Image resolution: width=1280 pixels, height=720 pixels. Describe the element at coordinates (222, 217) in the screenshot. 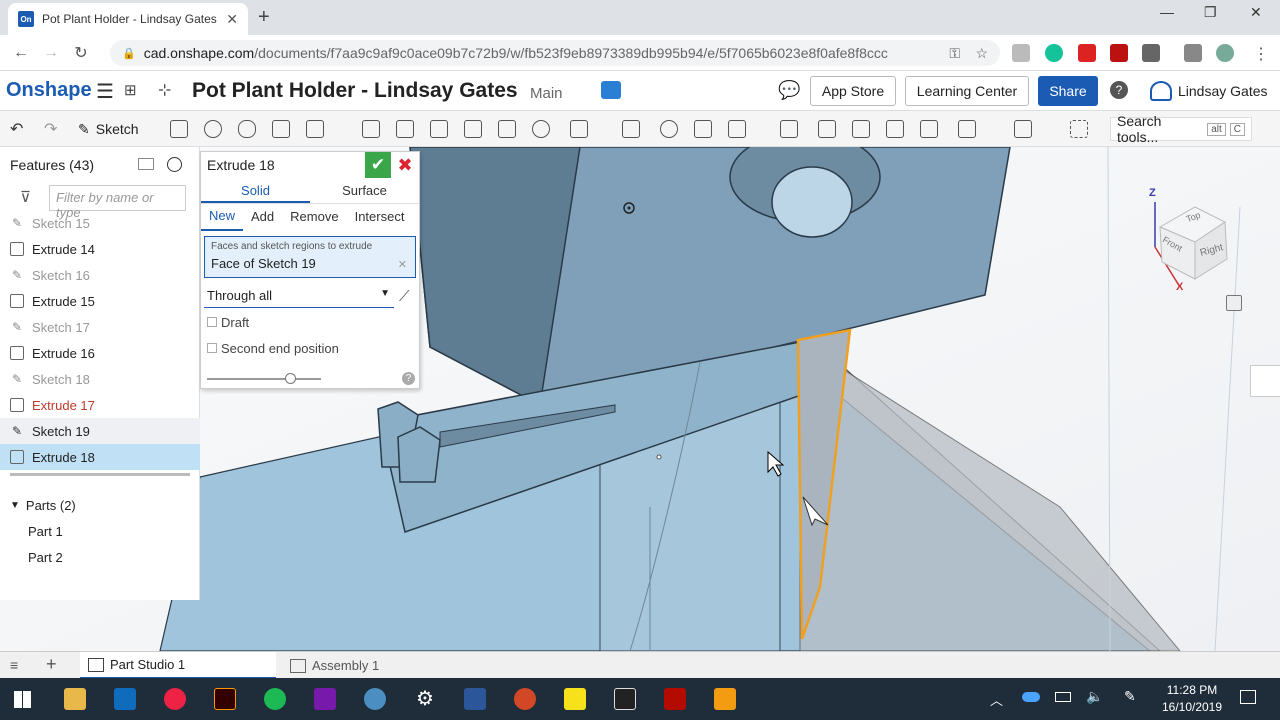

I see `op-new: New` at that location.